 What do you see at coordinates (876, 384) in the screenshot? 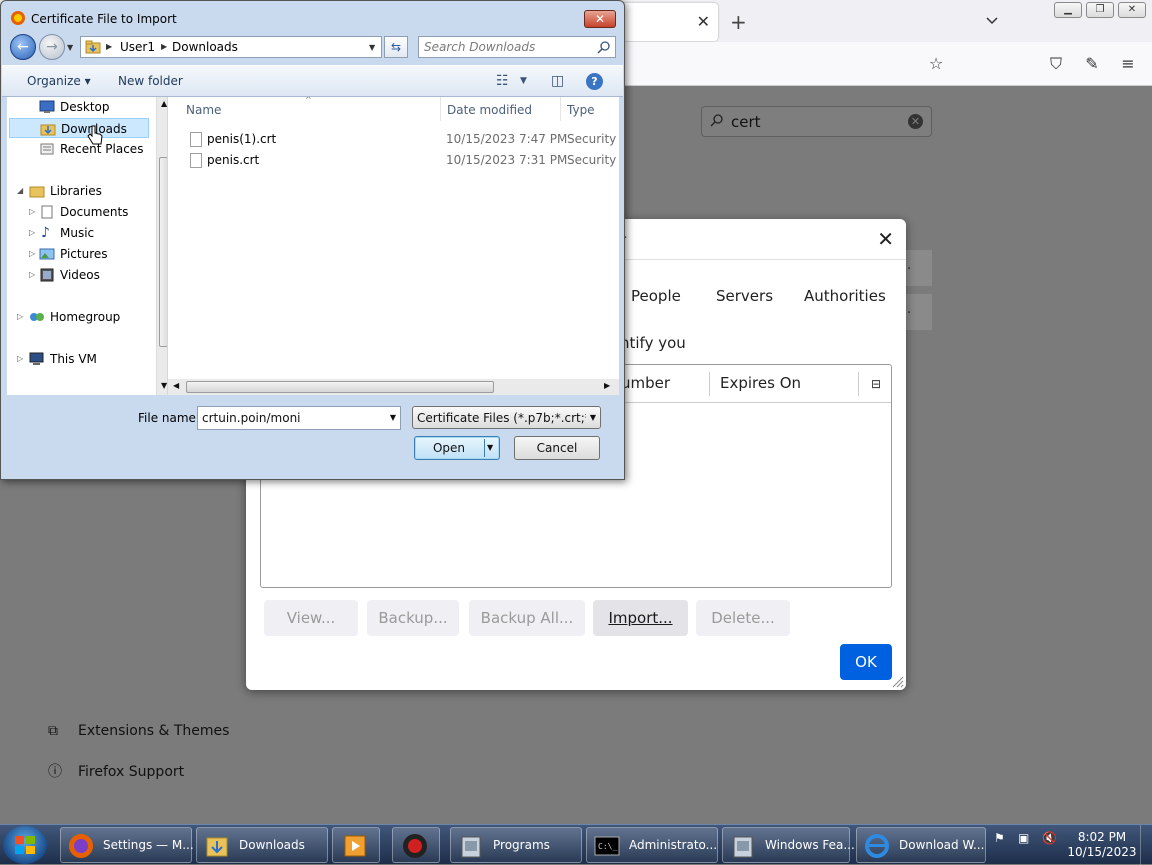
I see `column-picker-icon: ⊟` at bounding box center [876, 384].